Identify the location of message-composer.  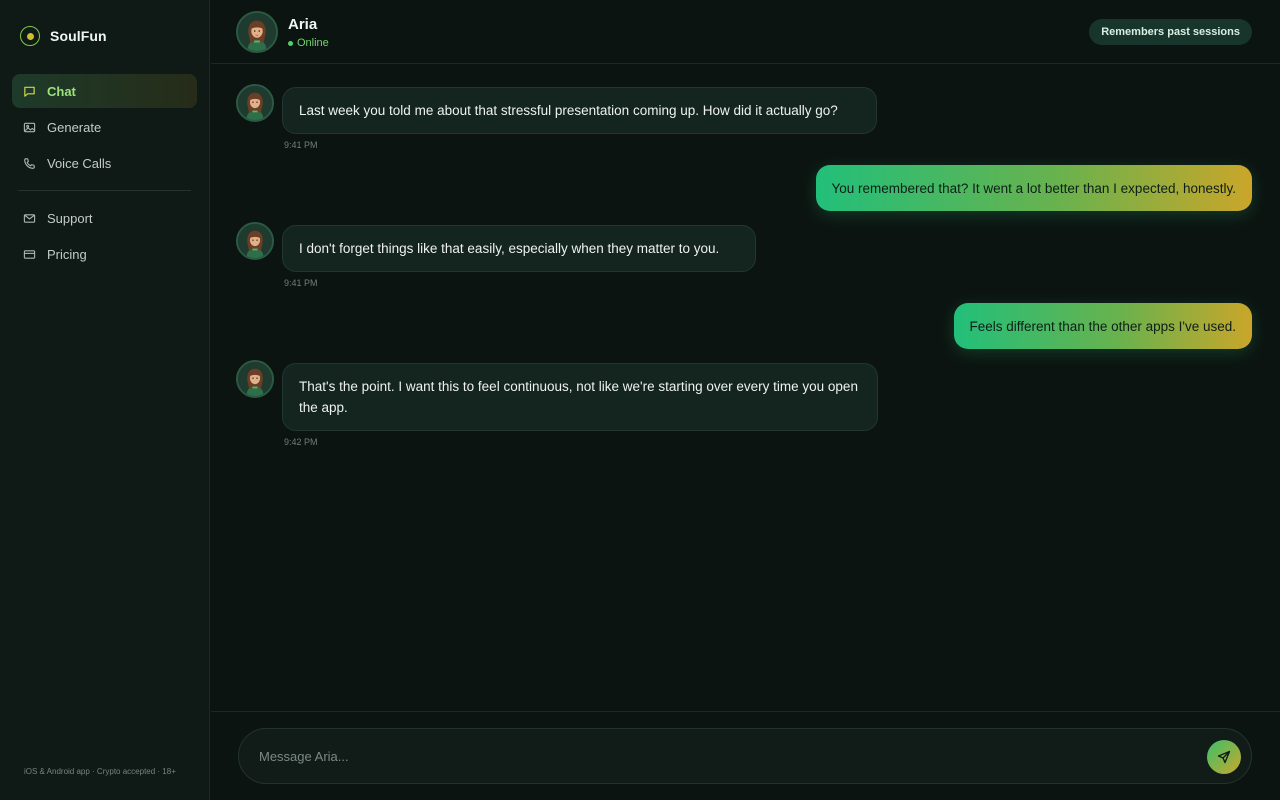
(745, 756).